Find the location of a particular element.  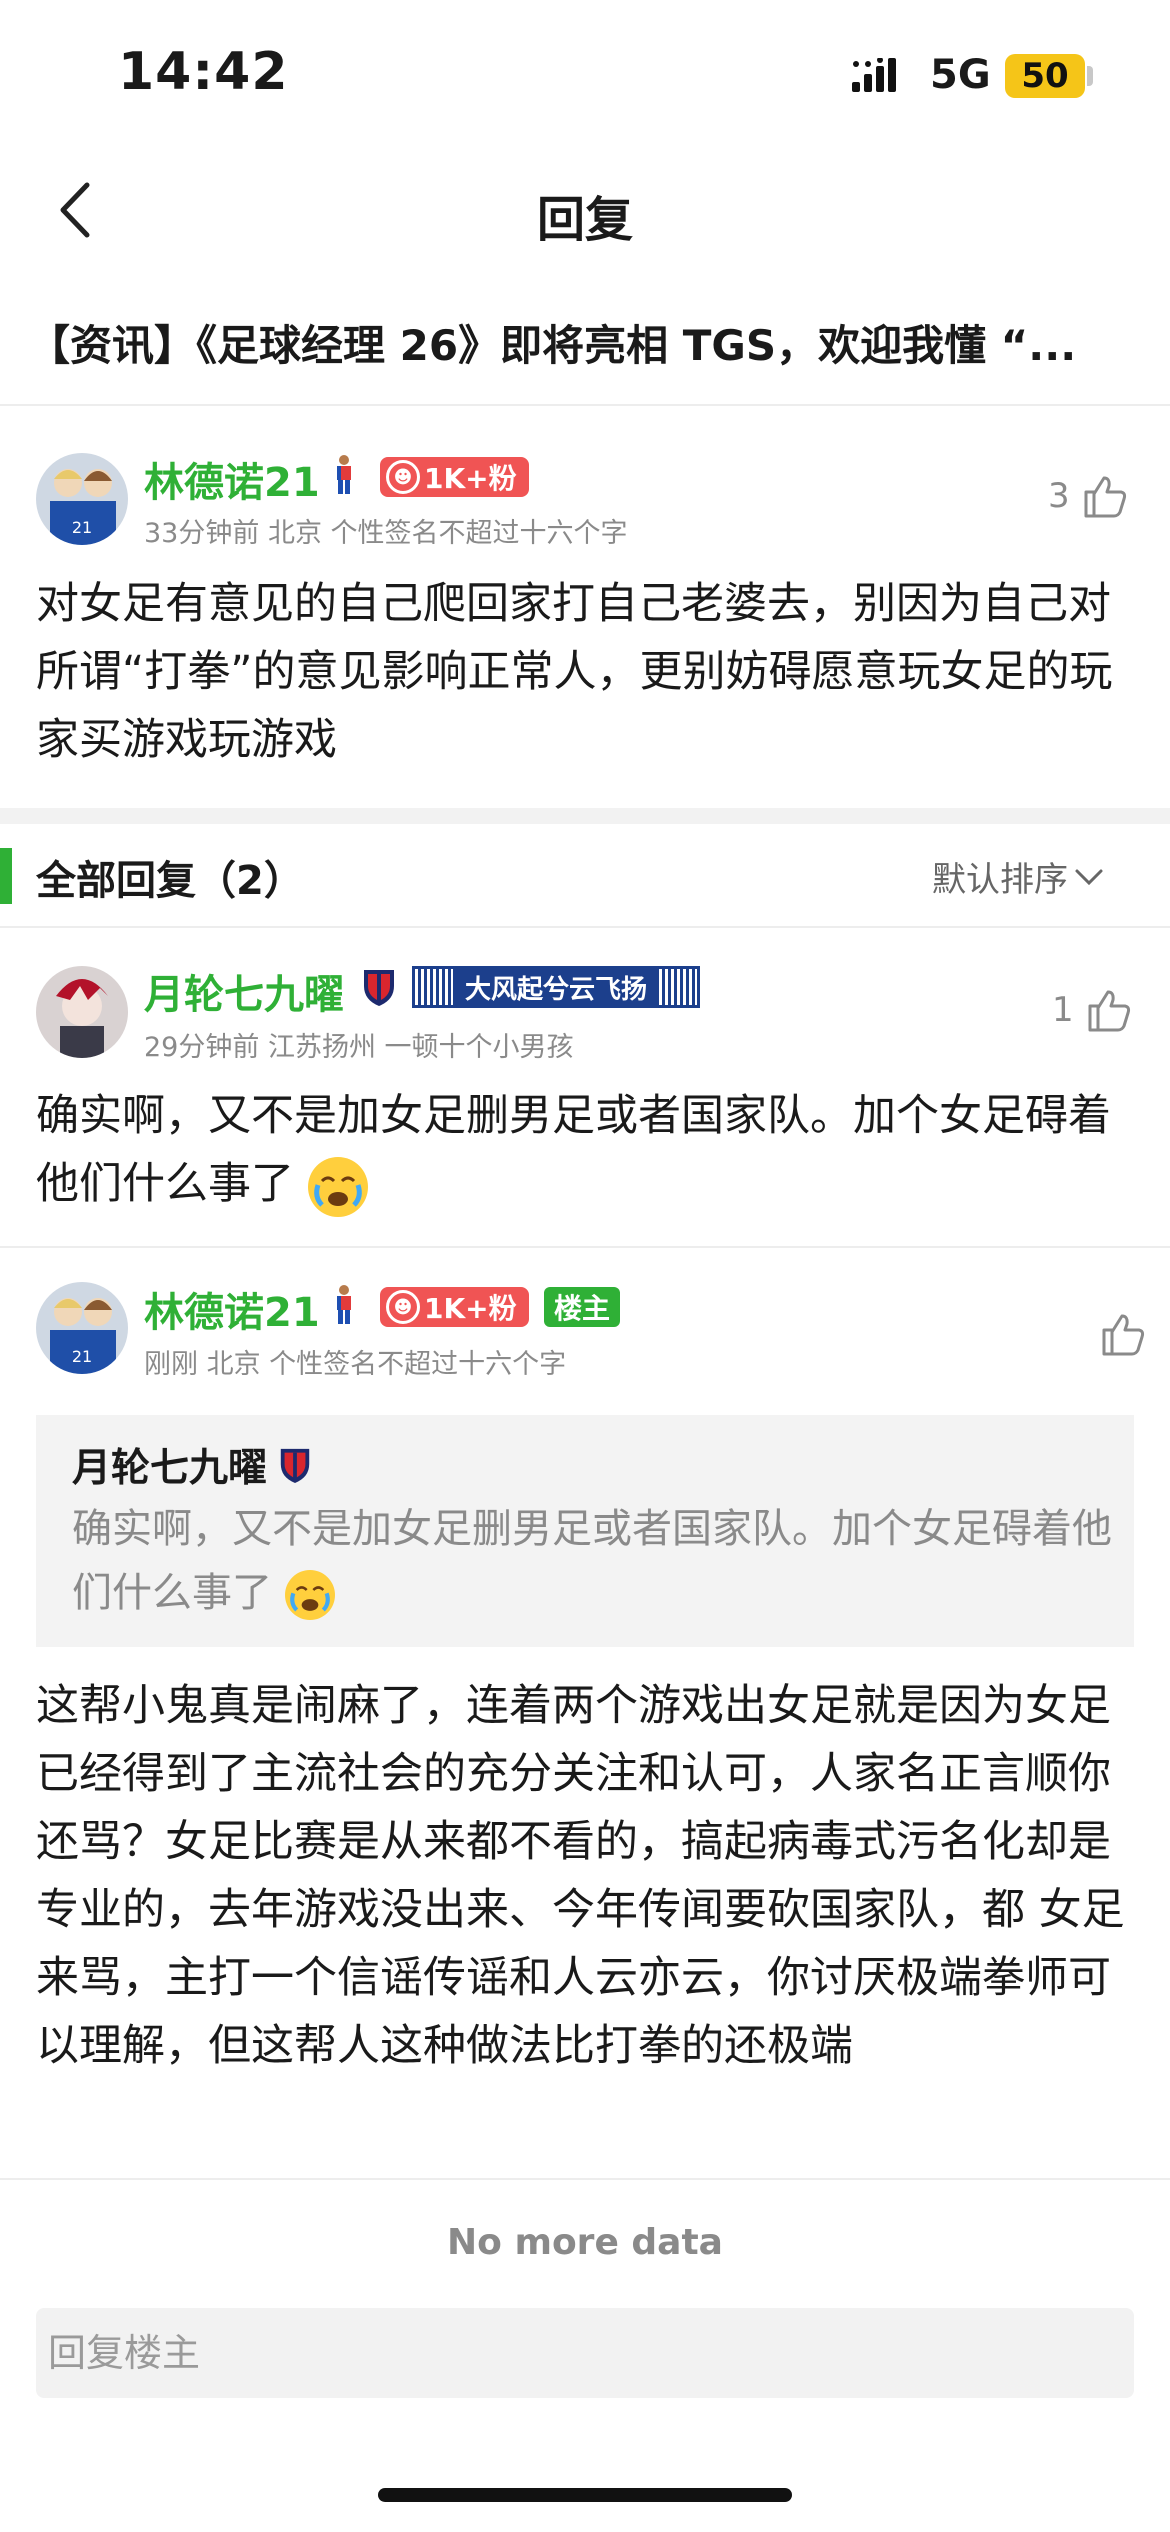

like-button is located at coordinates (1117, 1334).